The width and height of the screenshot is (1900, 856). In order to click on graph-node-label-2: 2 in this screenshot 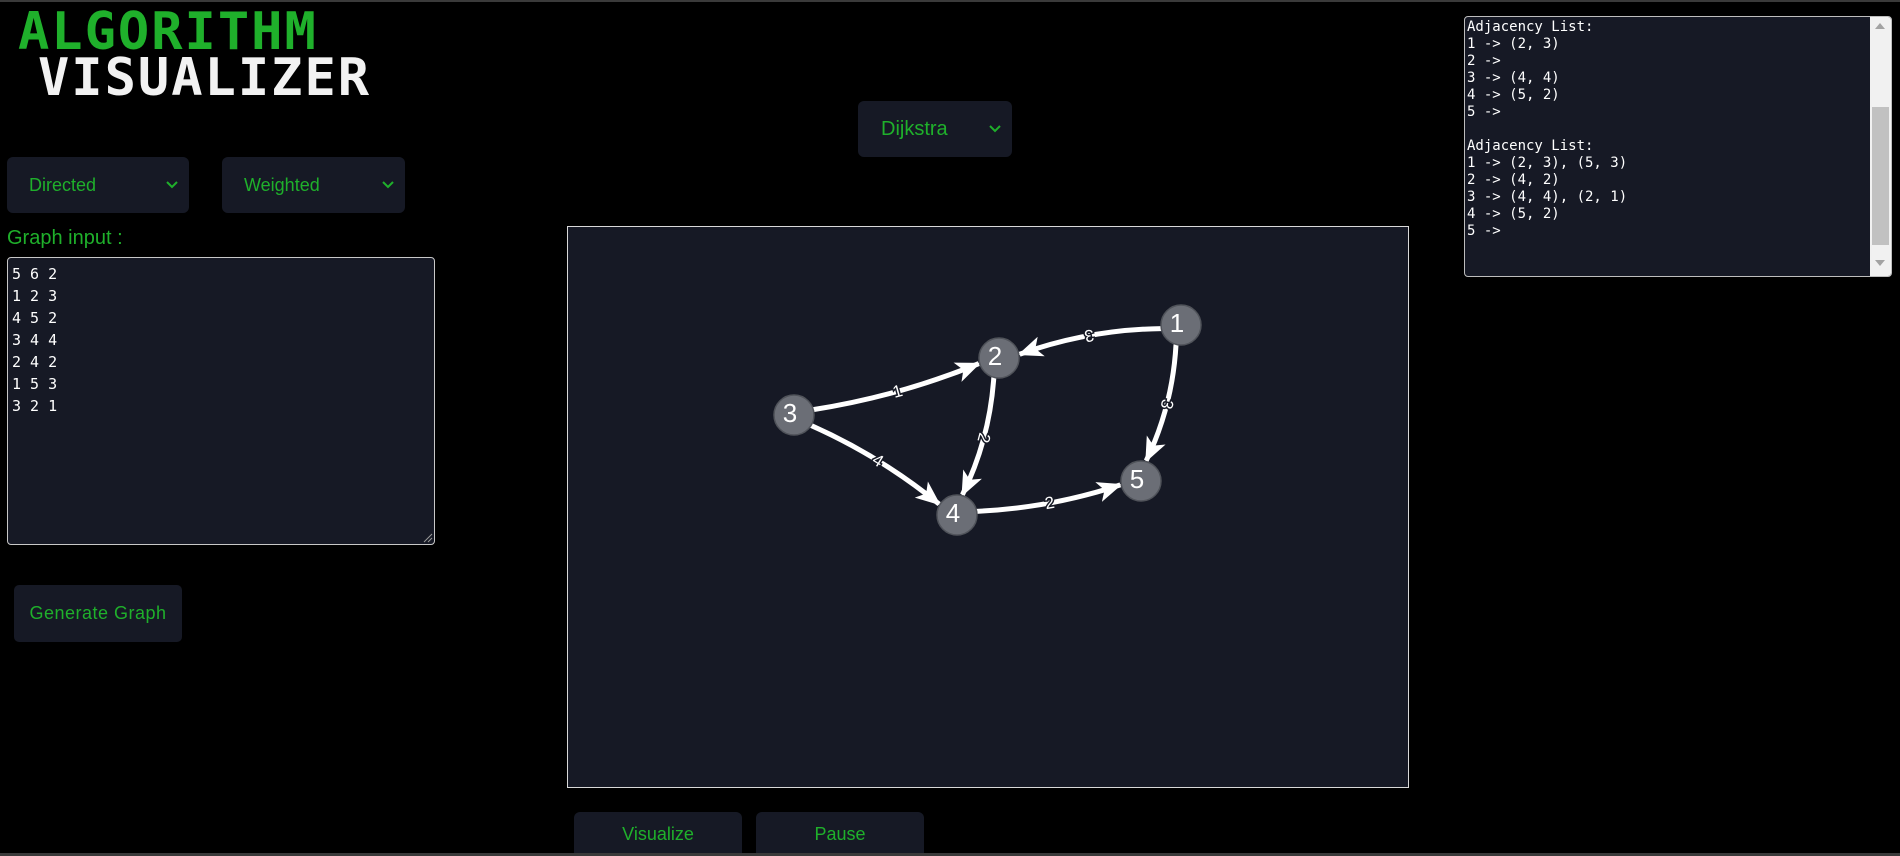, I will do `click(995, 356)`.